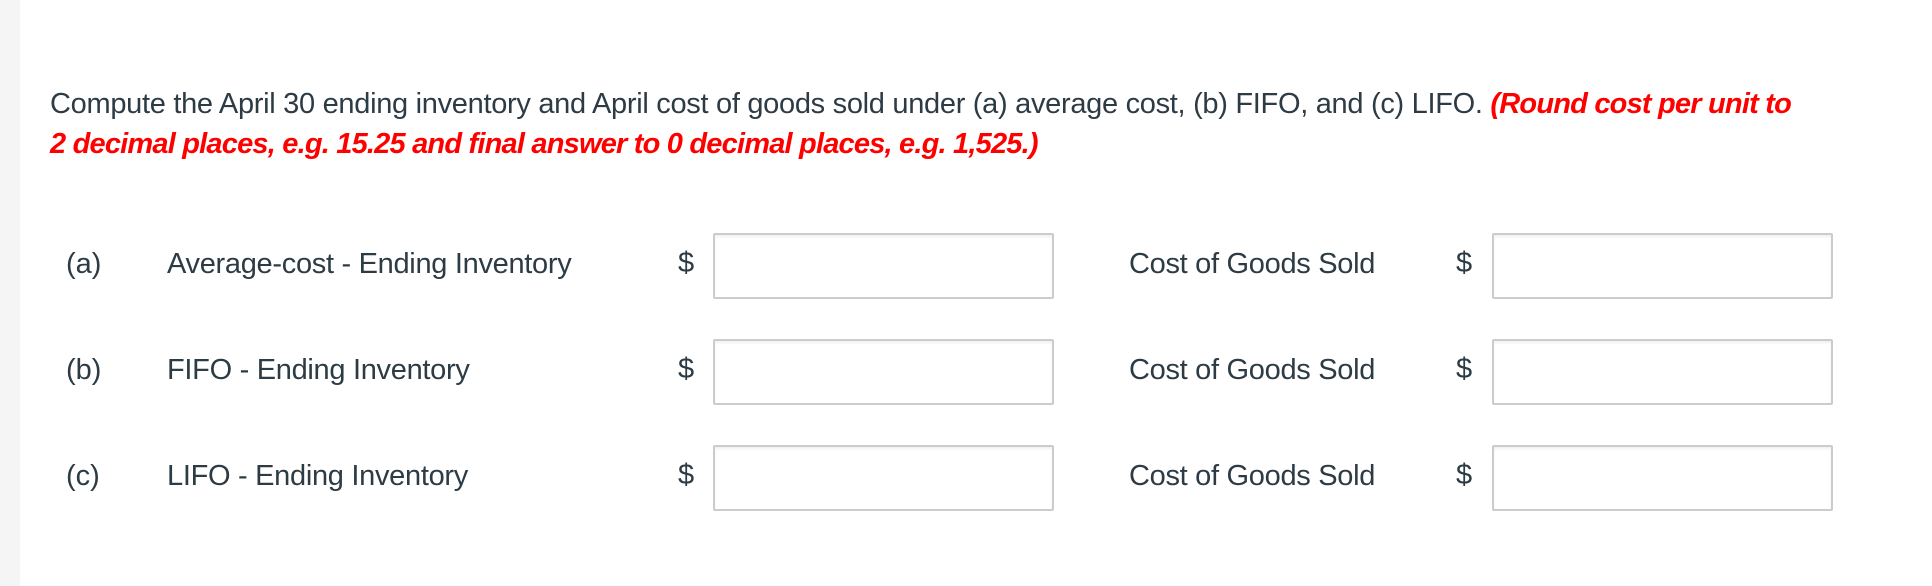  Describe the element at coordinates (84, 264) in the screenshot. I see `part-label: (a)` at that location.